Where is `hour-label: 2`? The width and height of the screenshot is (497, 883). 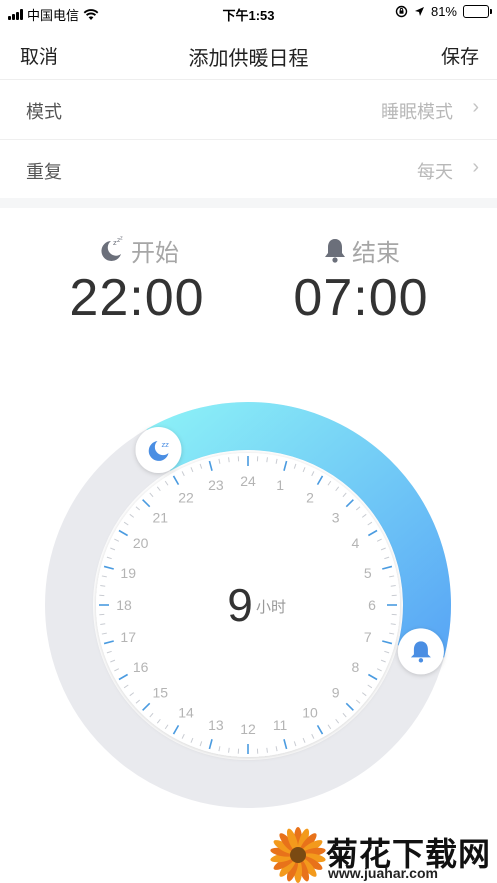 hour-label: 2 is located at coordinates (310, 498).